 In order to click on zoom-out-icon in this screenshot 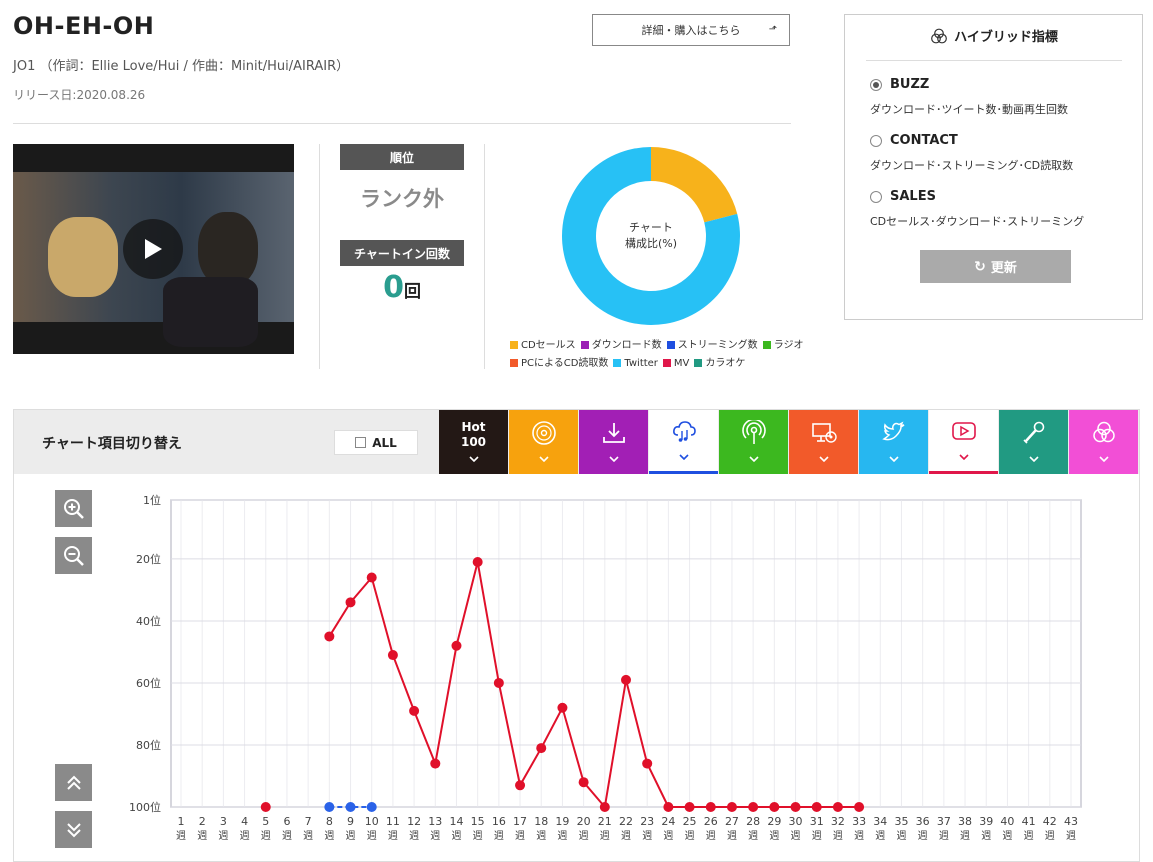, I will do `click(73, 555)`.